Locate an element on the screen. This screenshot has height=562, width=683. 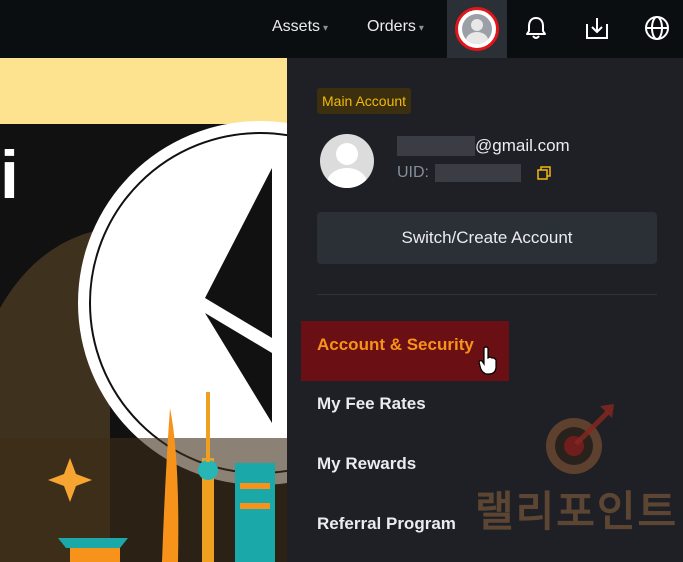
account-menu-button is located at coordinates (477, 29).